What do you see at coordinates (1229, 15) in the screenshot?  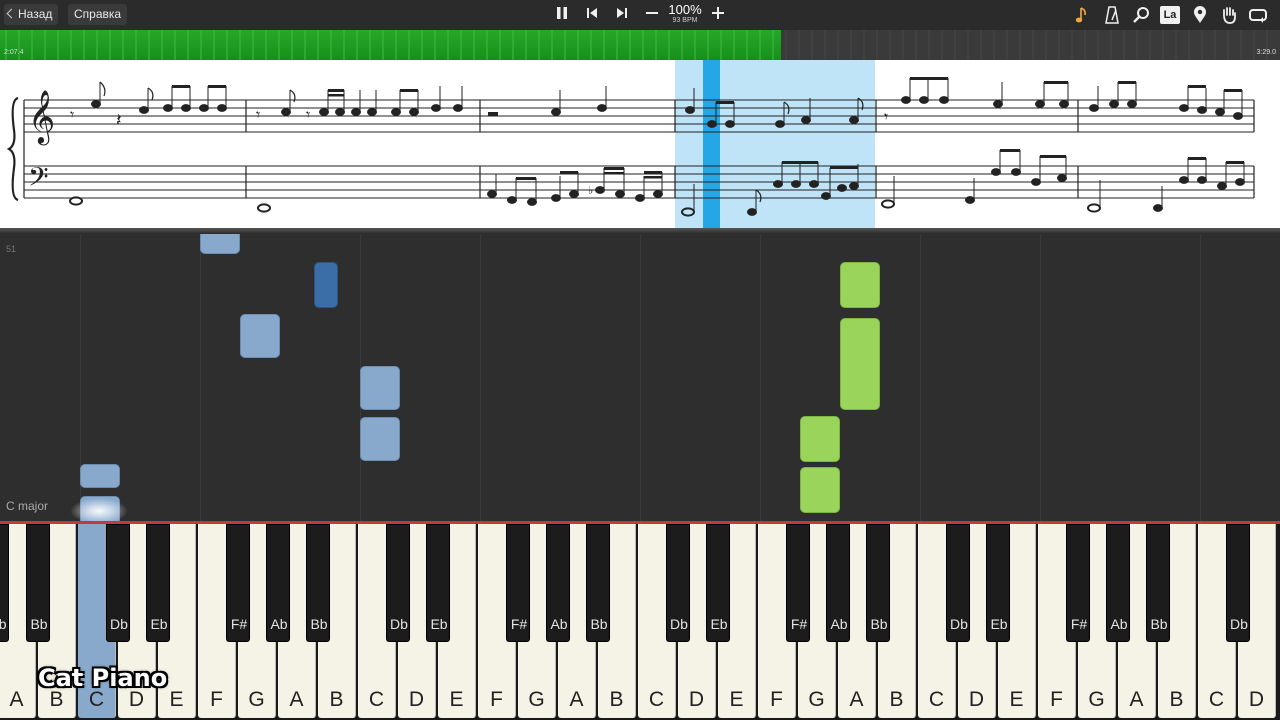 I see `hand-icon` at bounding box center [1229, 15].